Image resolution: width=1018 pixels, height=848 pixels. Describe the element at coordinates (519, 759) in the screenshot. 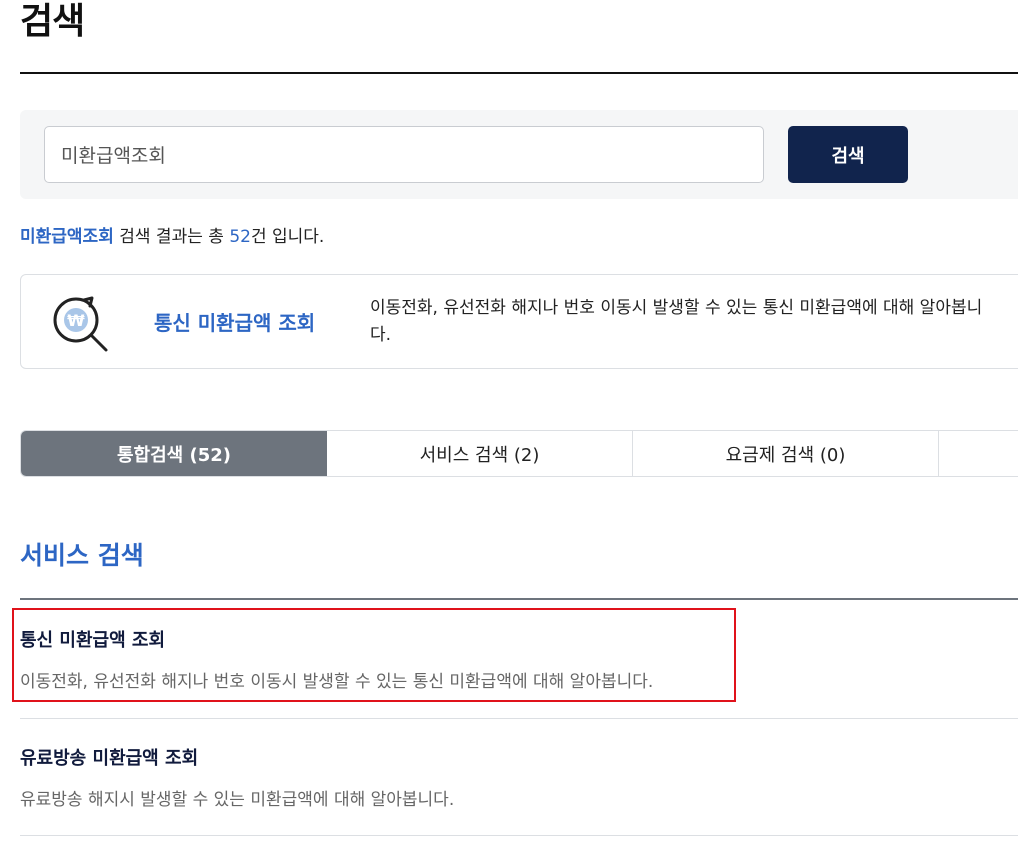

I see `result-item-title: 유료방송 미환급액 조회` at that location.